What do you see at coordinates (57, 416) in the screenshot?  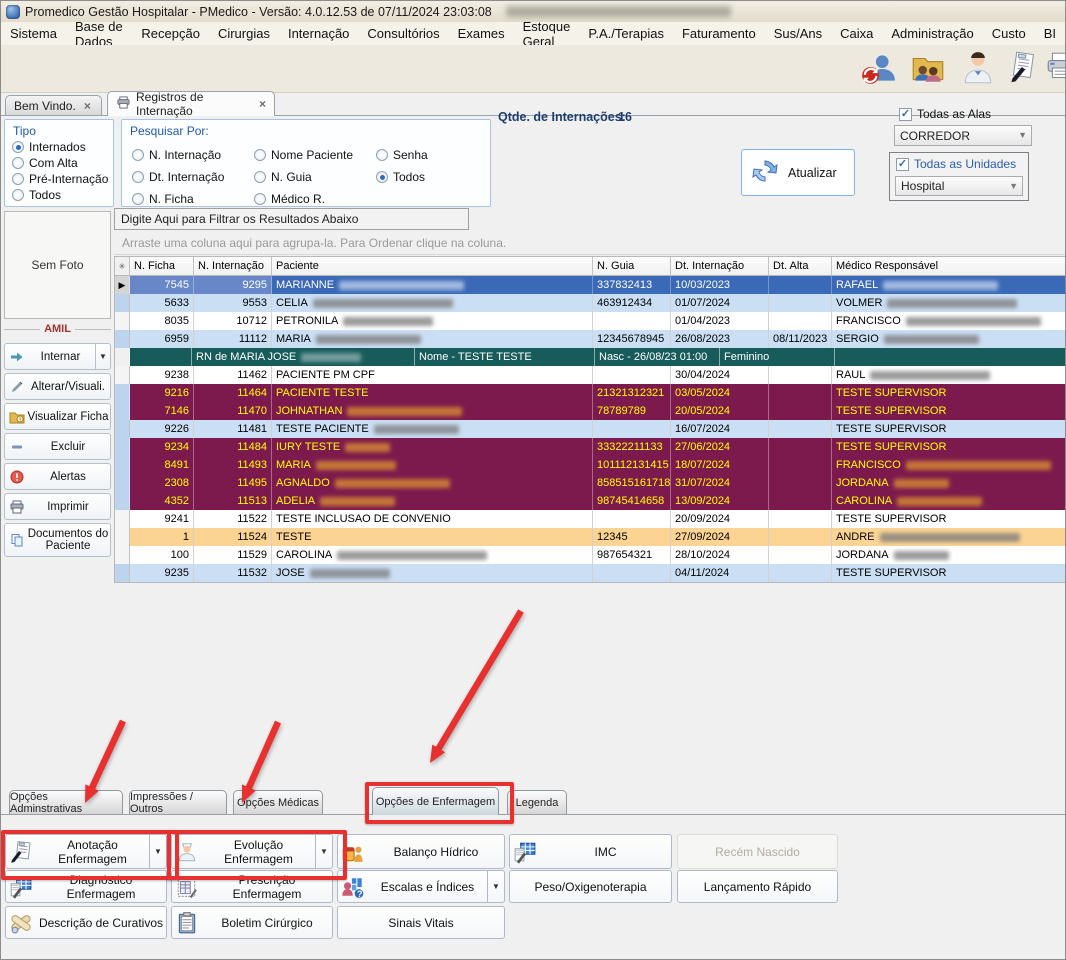 I see `sidebar-button-visualizar-ficha: Visualizar Ficha` at bounding box center [57, 416].